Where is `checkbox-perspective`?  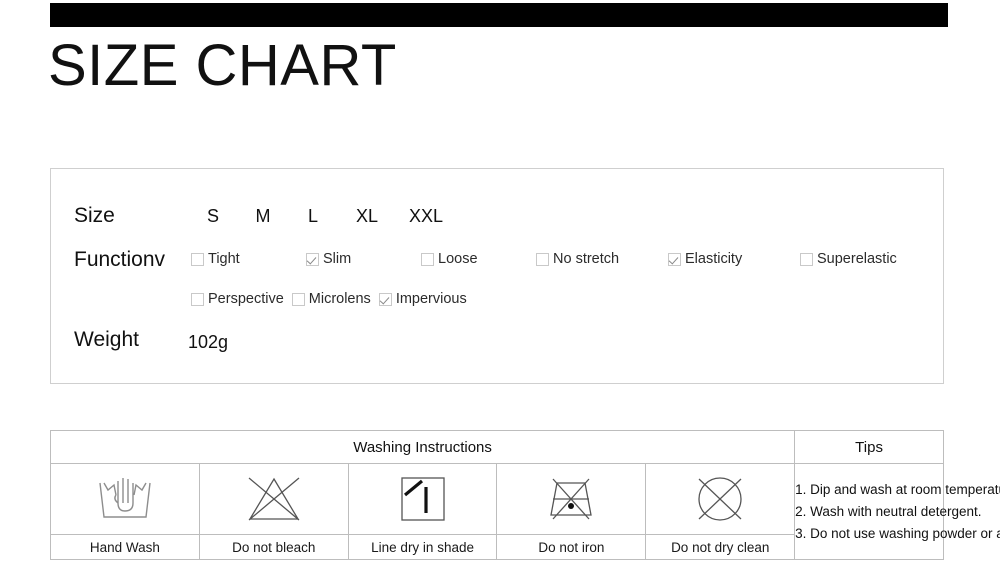 checkbox-perspective is located at coordinates (197, 299).